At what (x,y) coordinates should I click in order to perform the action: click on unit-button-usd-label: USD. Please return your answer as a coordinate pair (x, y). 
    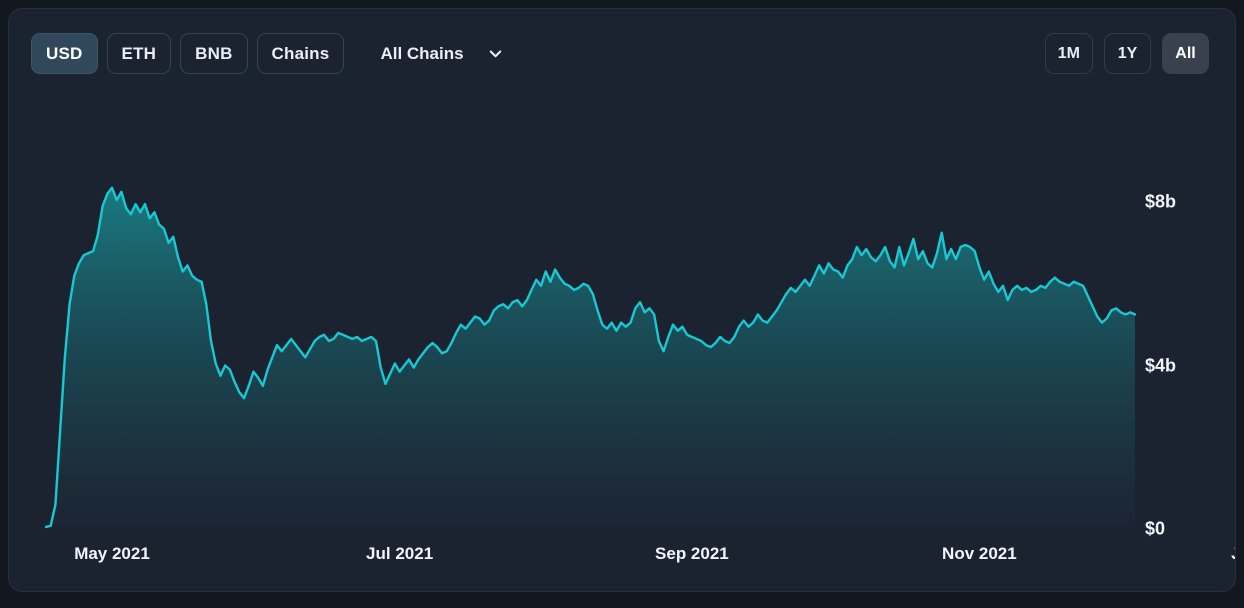
    Looking at the image, I should click on (64, 53).